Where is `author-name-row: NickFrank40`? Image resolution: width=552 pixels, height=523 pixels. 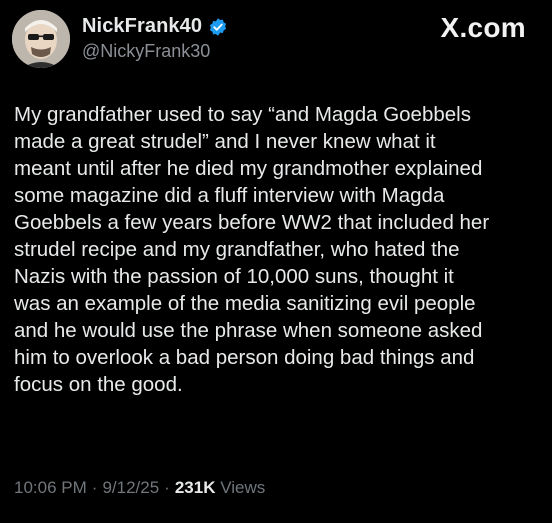
author-name-row: NickFrank40 is located at coordinates (155, 26).